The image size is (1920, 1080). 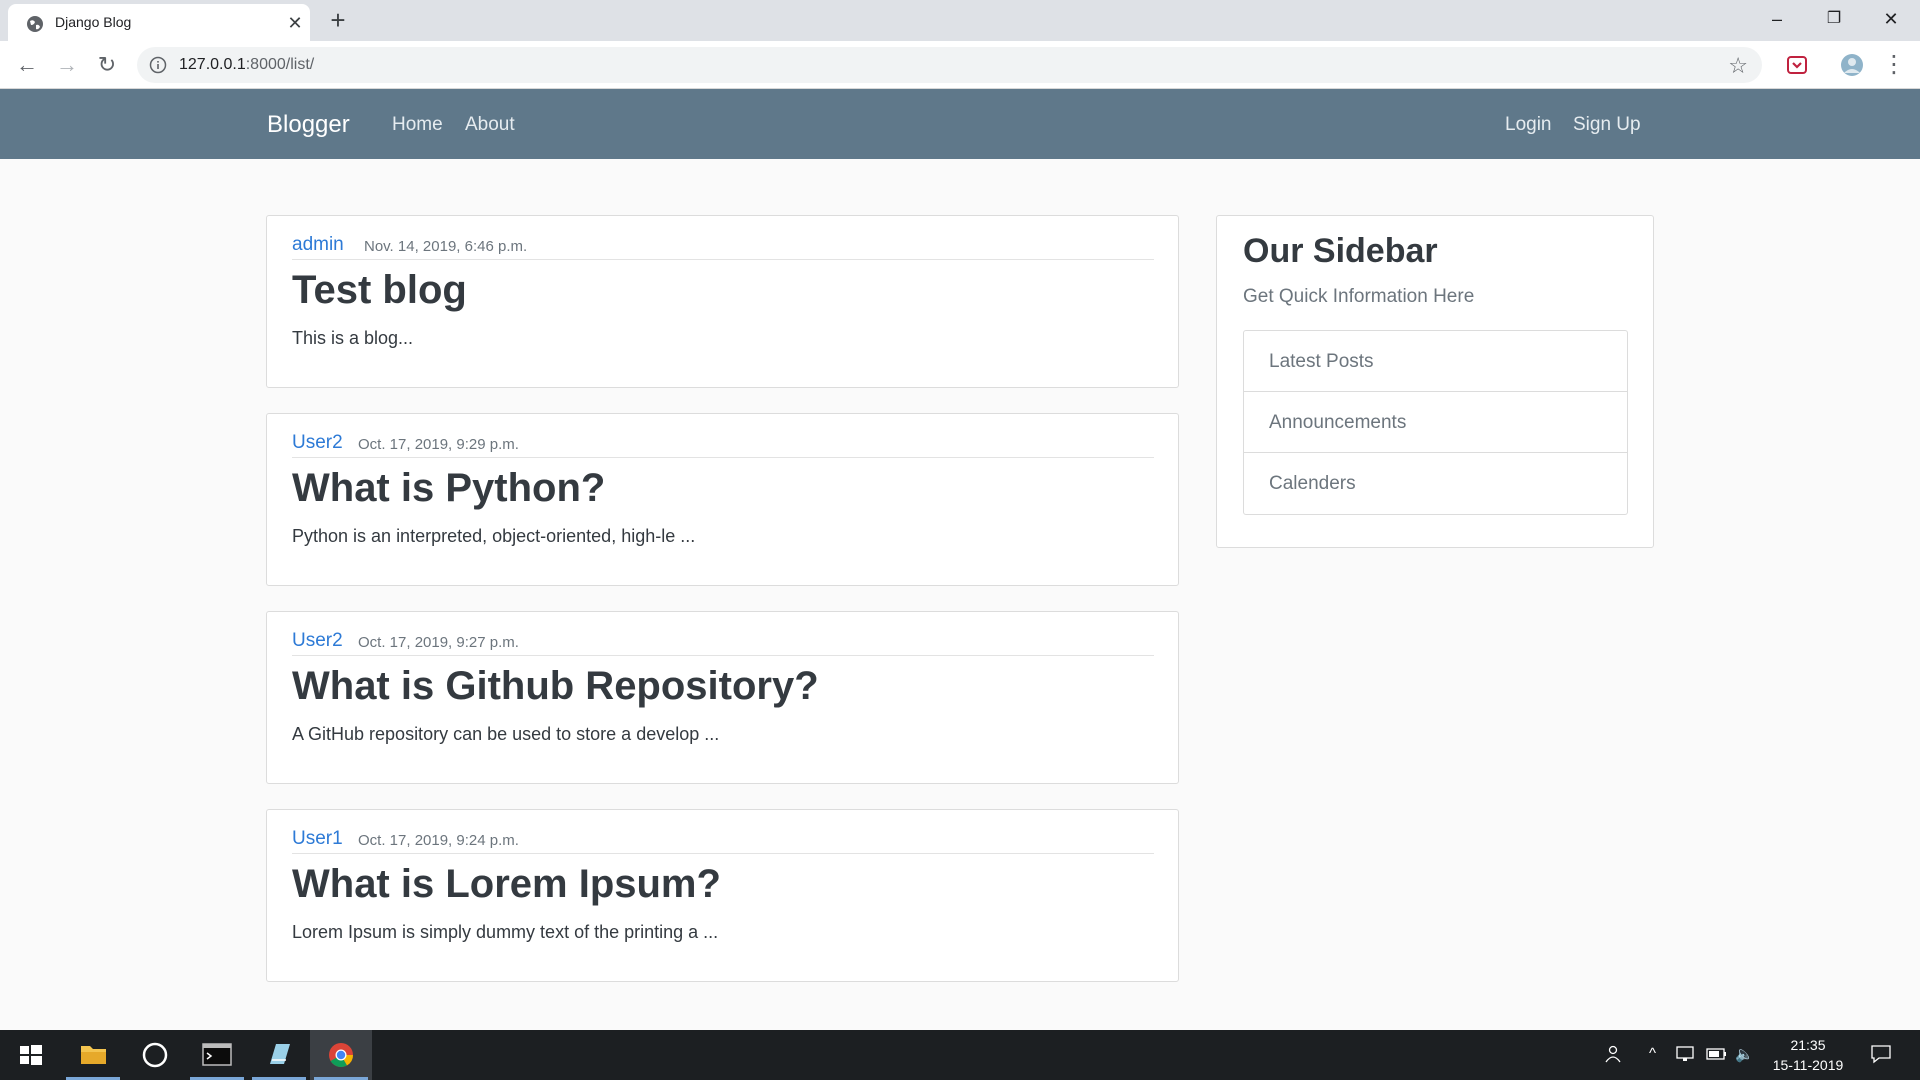 I want to click on url-path: :8000/list/, so click(x=280, y=64).